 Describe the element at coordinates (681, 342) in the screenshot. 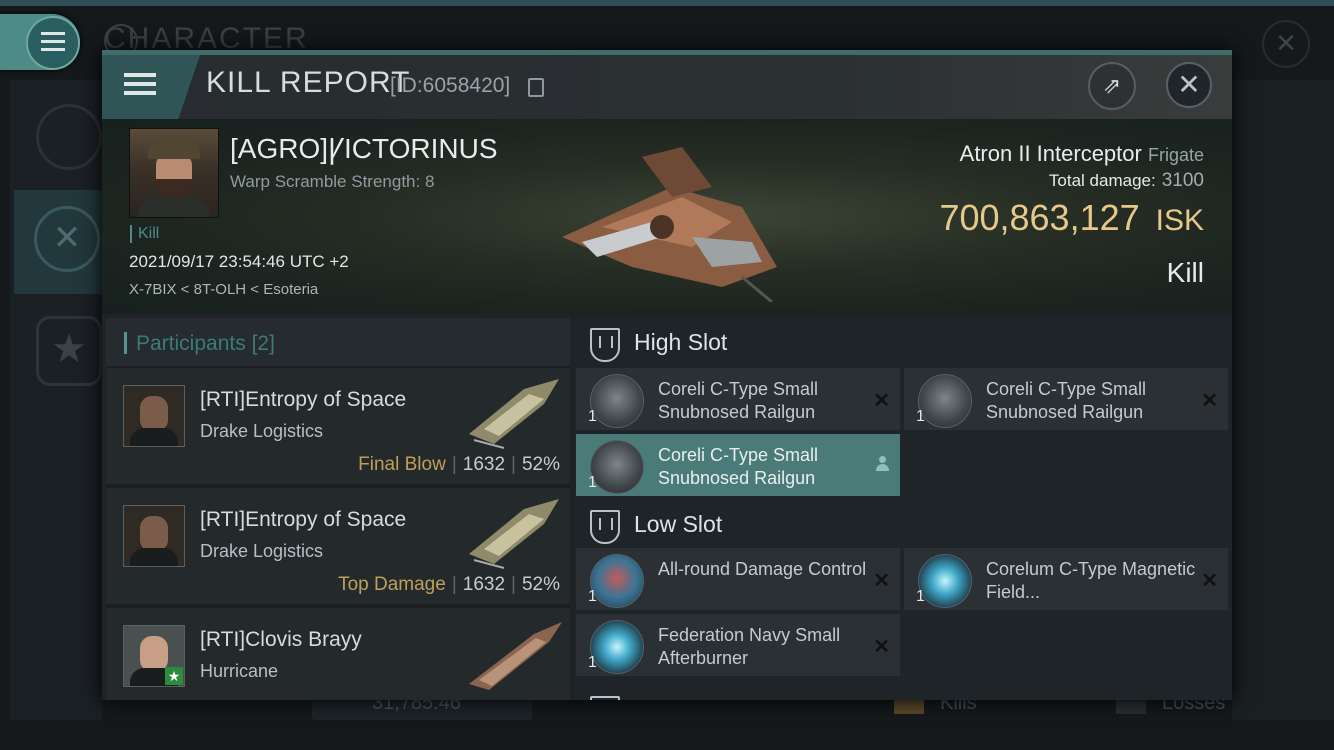

I see `high-slot-title: High Slot` at that location.